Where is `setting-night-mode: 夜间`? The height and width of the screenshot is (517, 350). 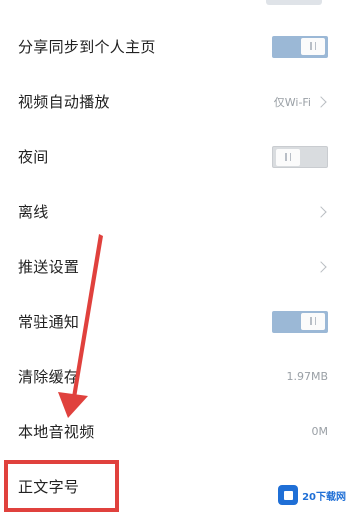
setting-night-mode: 夜间 is located at coordinates (175, 156).